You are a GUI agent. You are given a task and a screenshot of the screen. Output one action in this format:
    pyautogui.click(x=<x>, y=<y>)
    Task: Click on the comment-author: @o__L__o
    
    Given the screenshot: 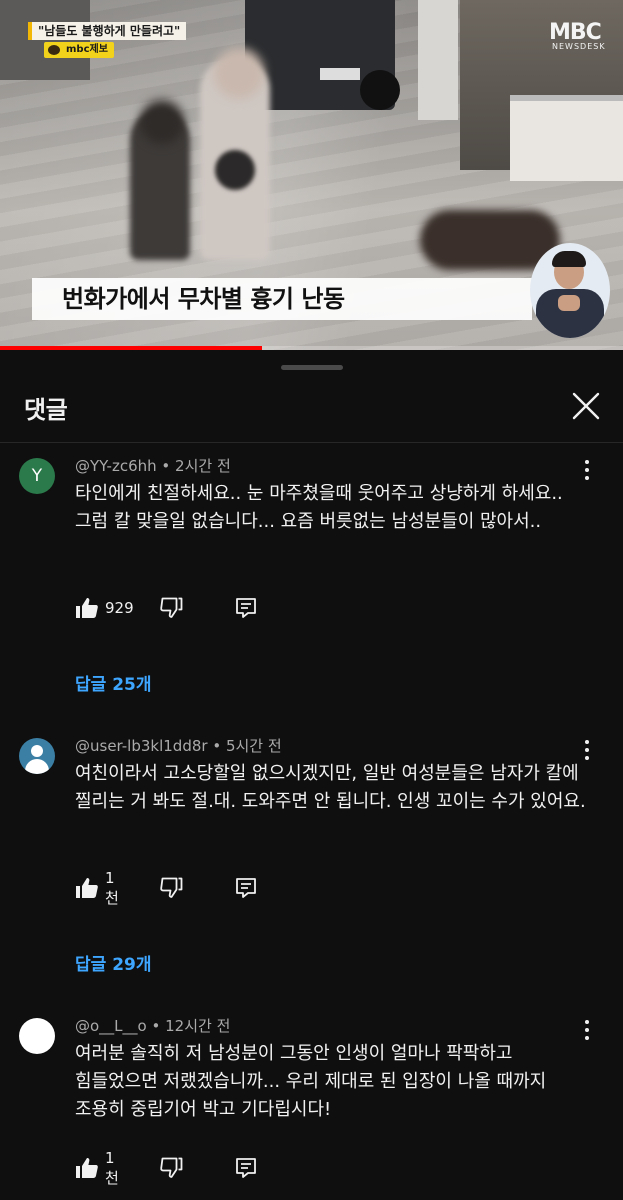 What is the action you would take?
    pyautogui.click(x=111, y=1026)
    